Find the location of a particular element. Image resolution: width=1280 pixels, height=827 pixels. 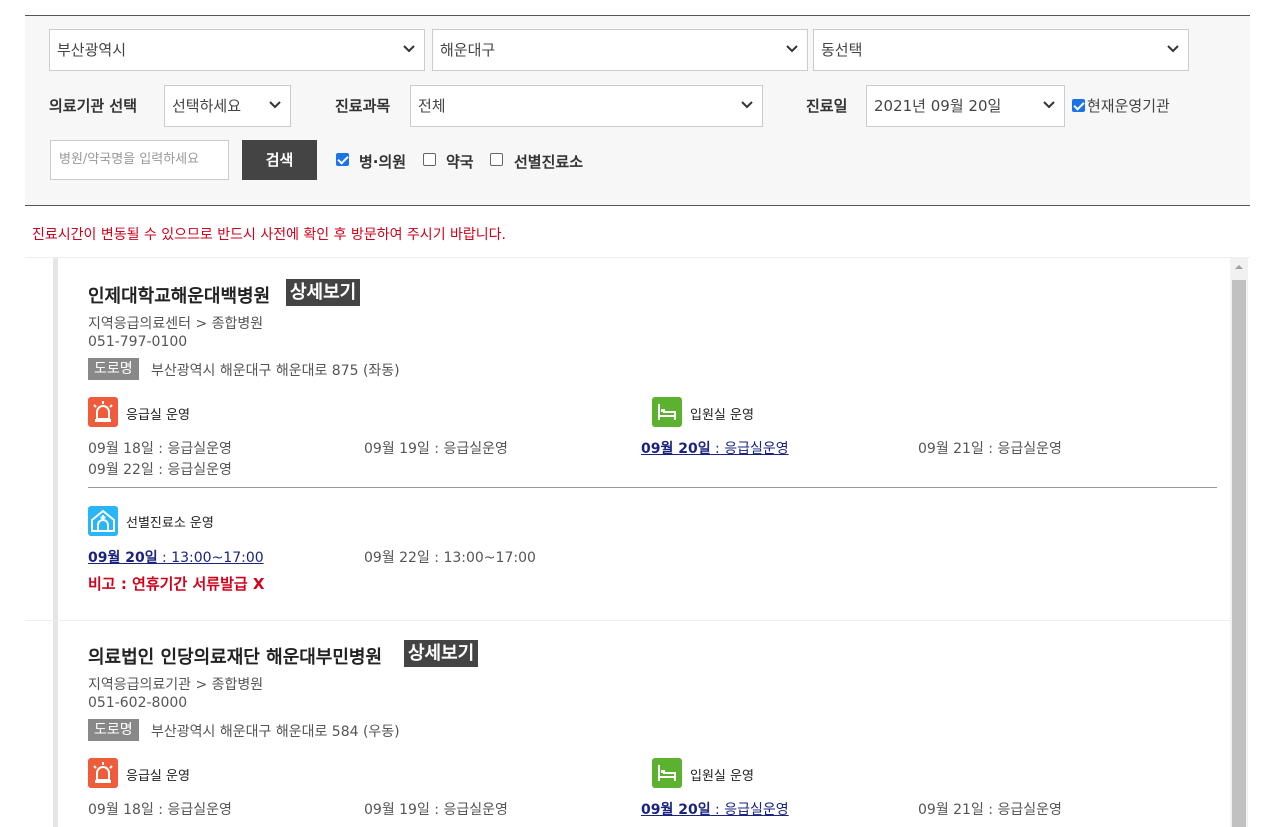

section-divider is located at coordinates (652, 487).